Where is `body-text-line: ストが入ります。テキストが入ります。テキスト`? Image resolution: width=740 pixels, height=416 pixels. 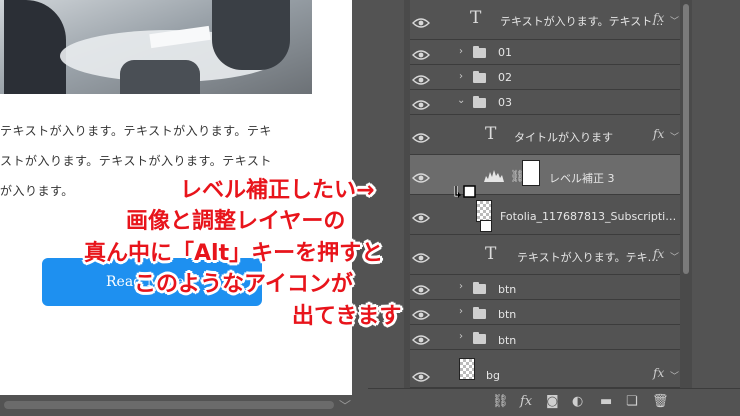 body-text-line: ストが入ります。テキストが入ります。テキスト is located at coordinates (136, 161).